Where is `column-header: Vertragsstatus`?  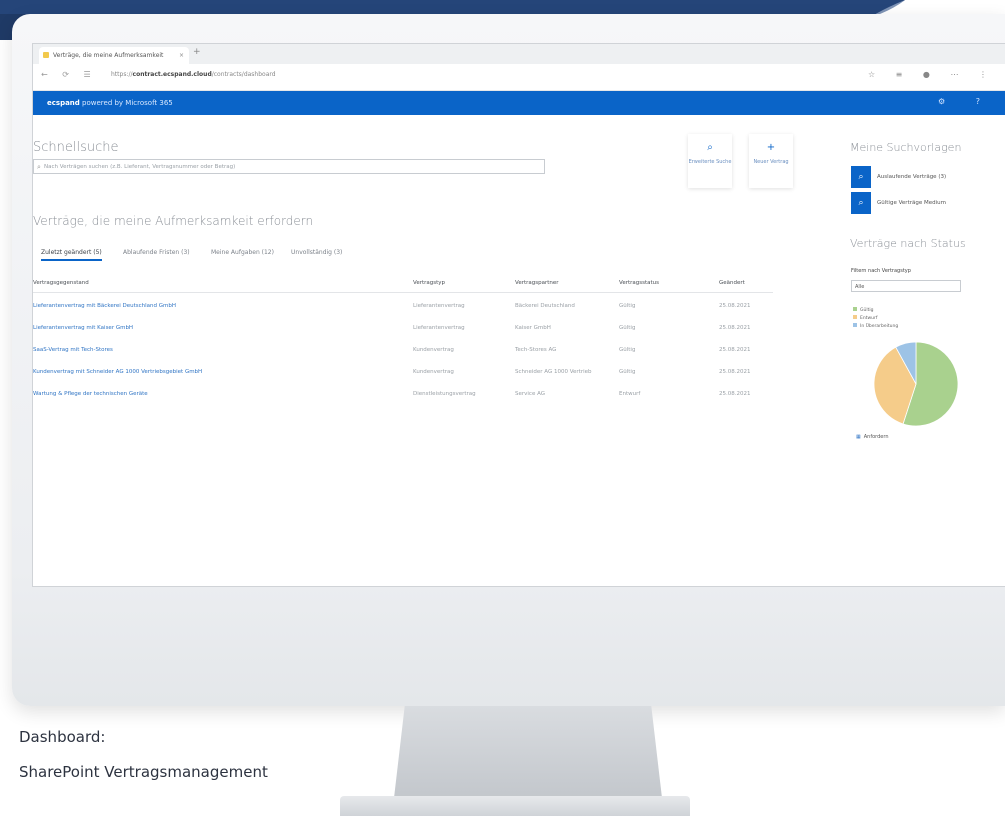 column-header: Vertragsstatus is located at coordinates (639, 283).